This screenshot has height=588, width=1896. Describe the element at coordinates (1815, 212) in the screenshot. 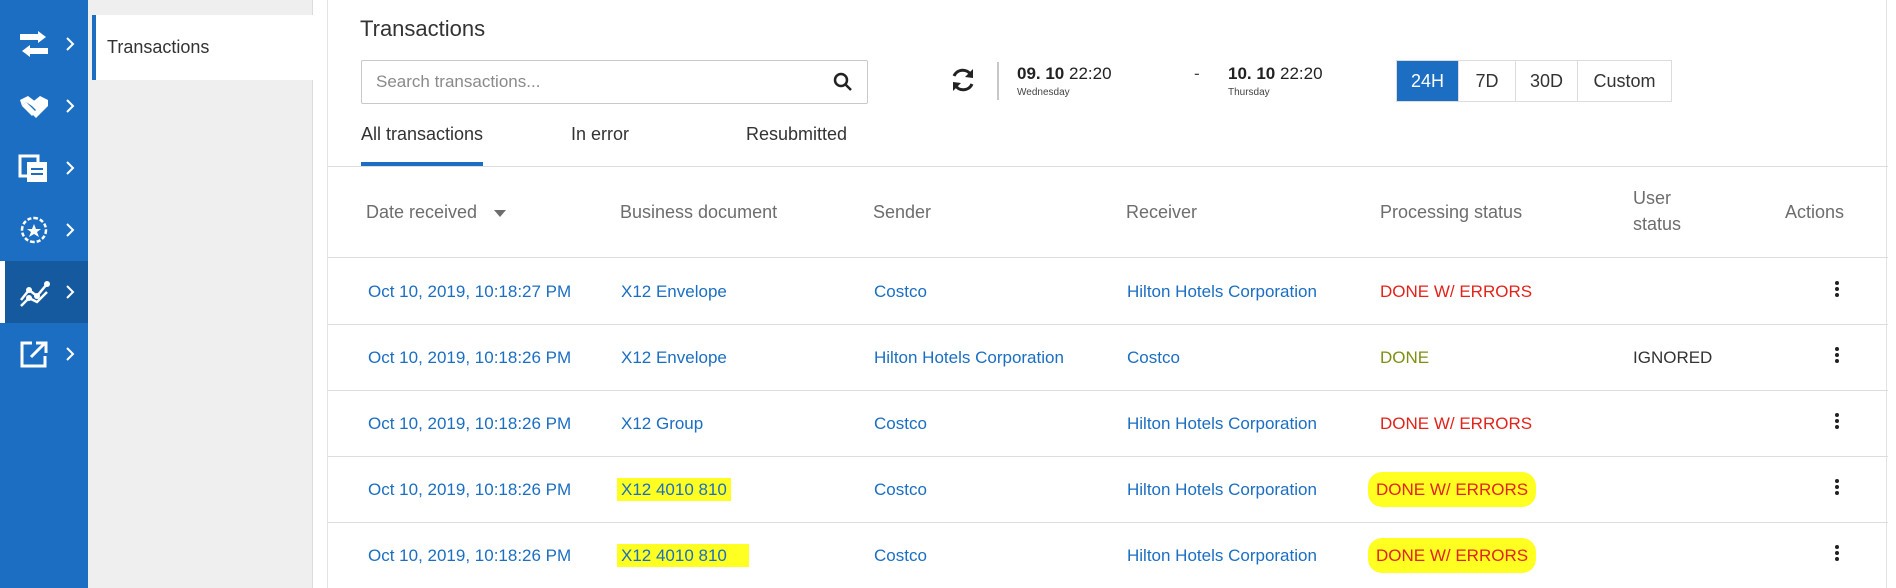

I see `column-header-actions: Actions` at that location.